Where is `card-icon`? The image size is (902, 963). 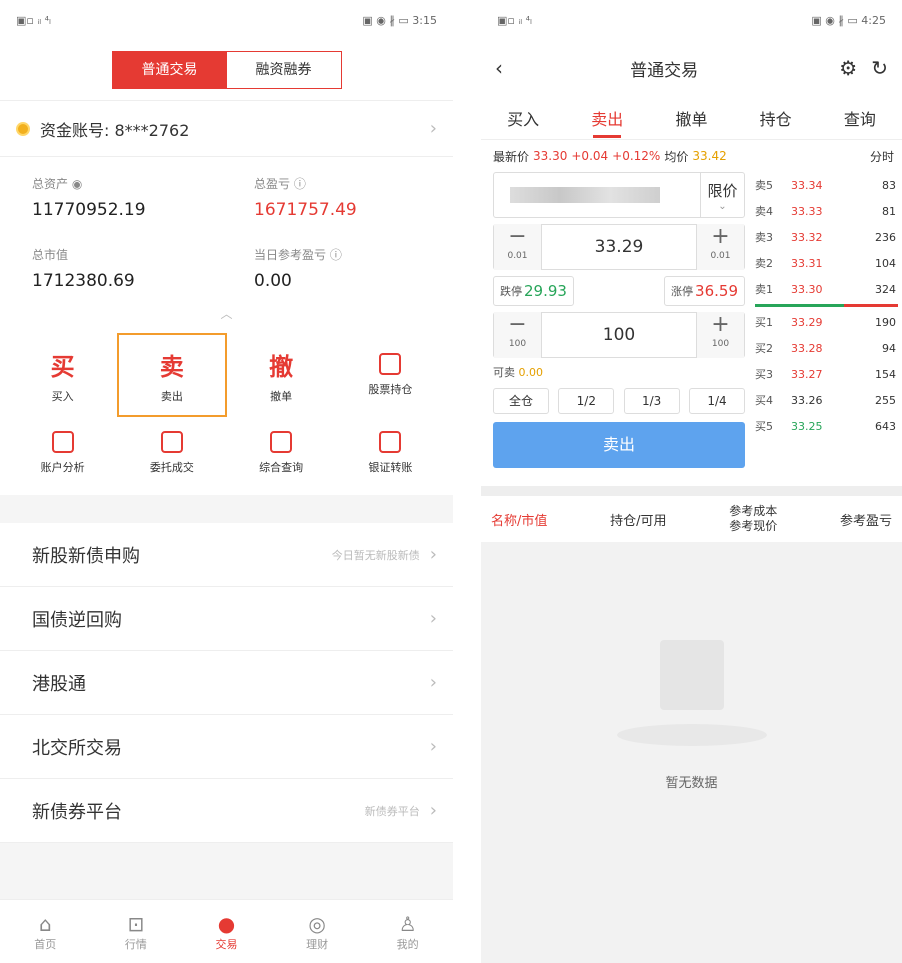
card-icon is located at coordinates (390, 442).